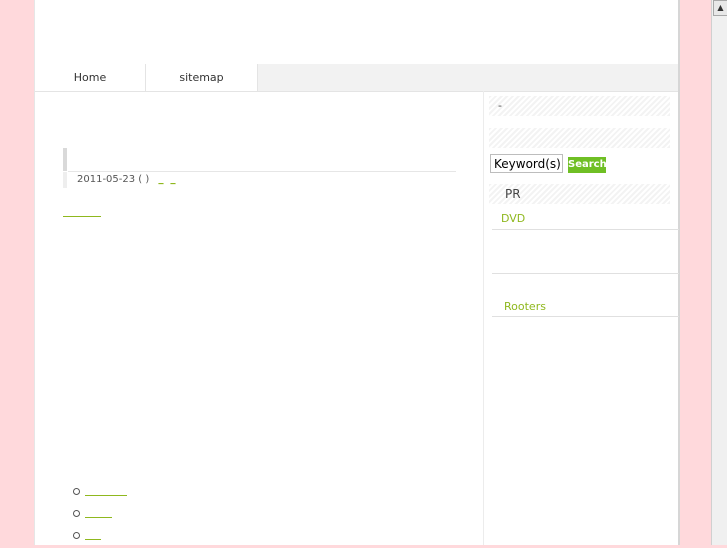  Describe the element at coordinates (82, 211) in the screenshot. I see `read-more-link` at that location.